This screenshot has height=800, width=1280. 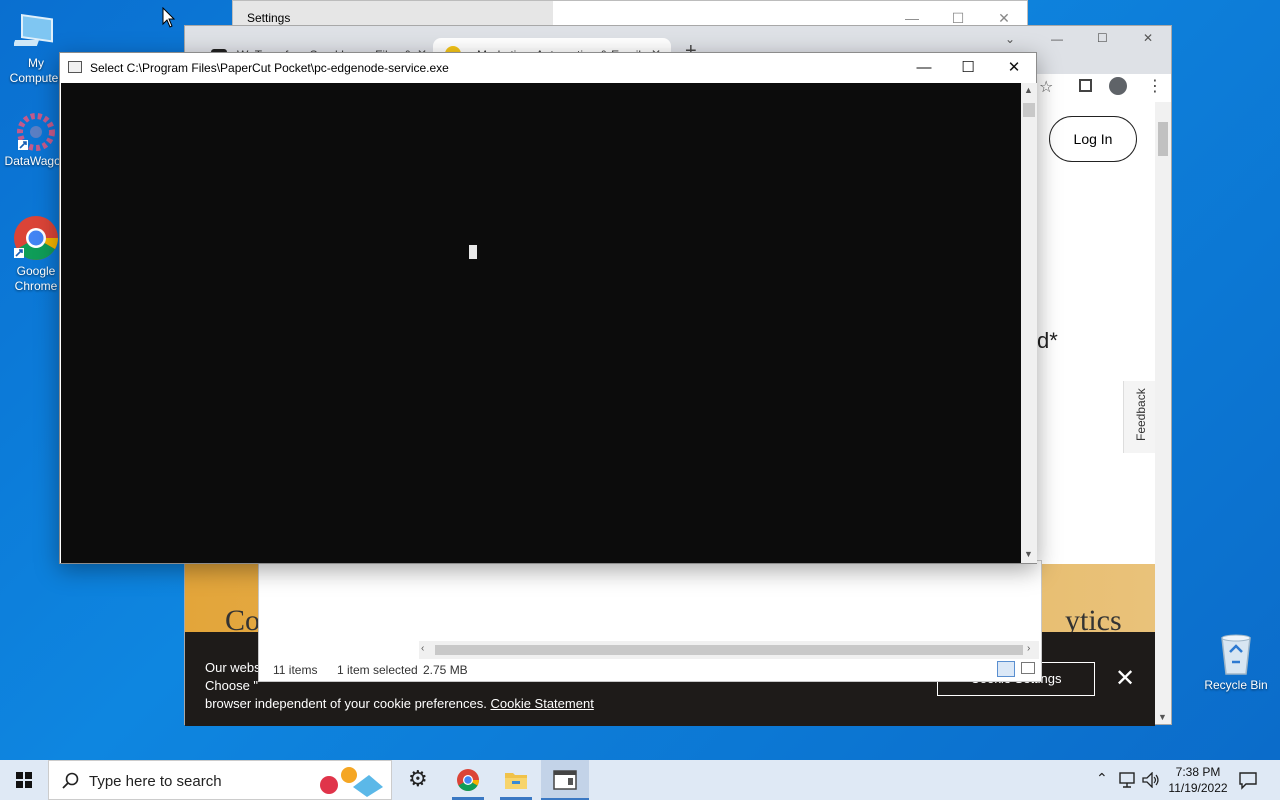 I want to click on console-vertical-scrollbar: ▲ ▼, so click(x=1029, y=323).